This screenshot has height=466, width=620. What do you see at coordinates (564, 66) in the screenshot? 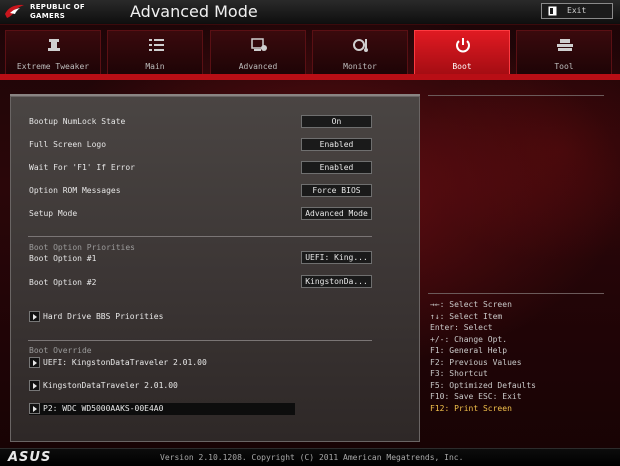
I see `tab-label: Tool` at bounding box center [564, 66].